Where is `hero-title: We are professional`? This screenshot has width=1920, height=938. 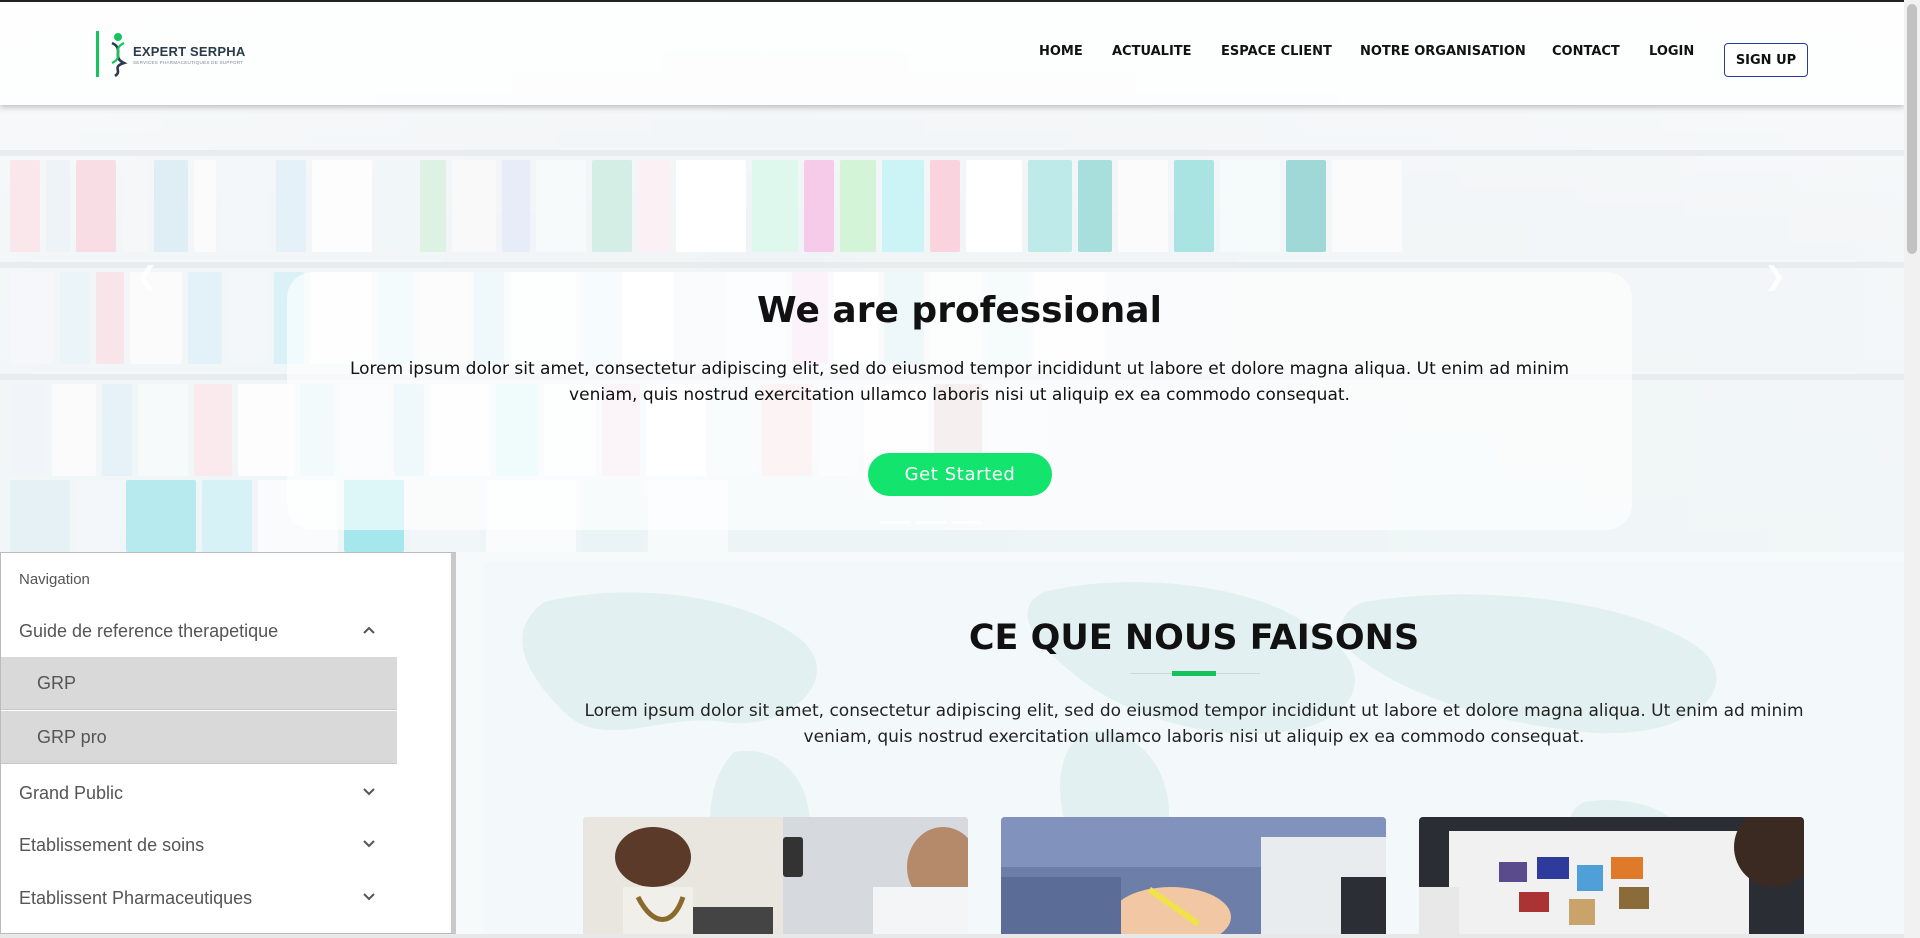
hero-title: We are professional is located at coordinates (959, 310).